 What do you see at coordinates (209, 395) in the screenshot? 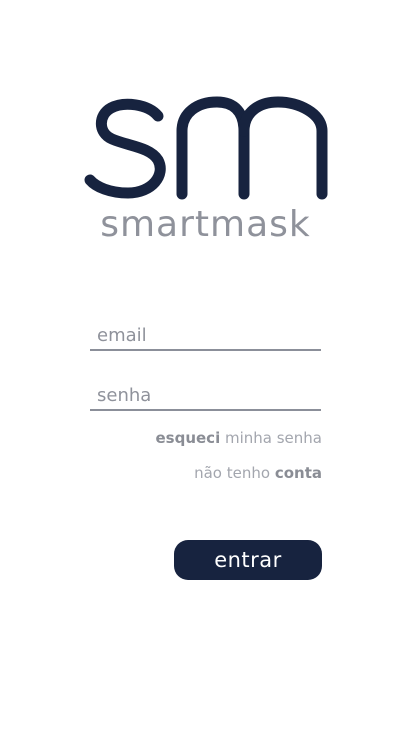
I see `password-input` at bounding box center [209, 395].